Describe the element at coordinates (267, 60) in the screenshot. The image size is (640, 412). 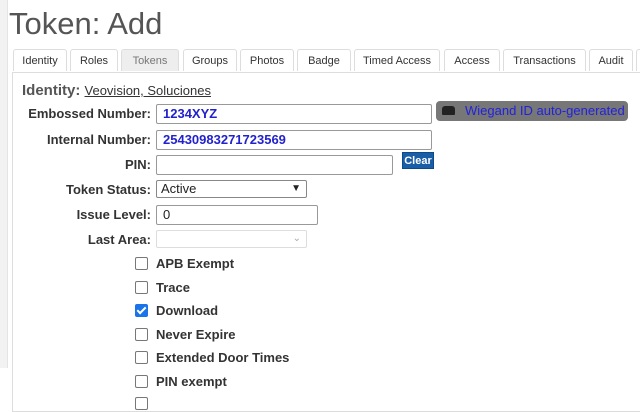
I see `tab-photos: Photos` at that location.